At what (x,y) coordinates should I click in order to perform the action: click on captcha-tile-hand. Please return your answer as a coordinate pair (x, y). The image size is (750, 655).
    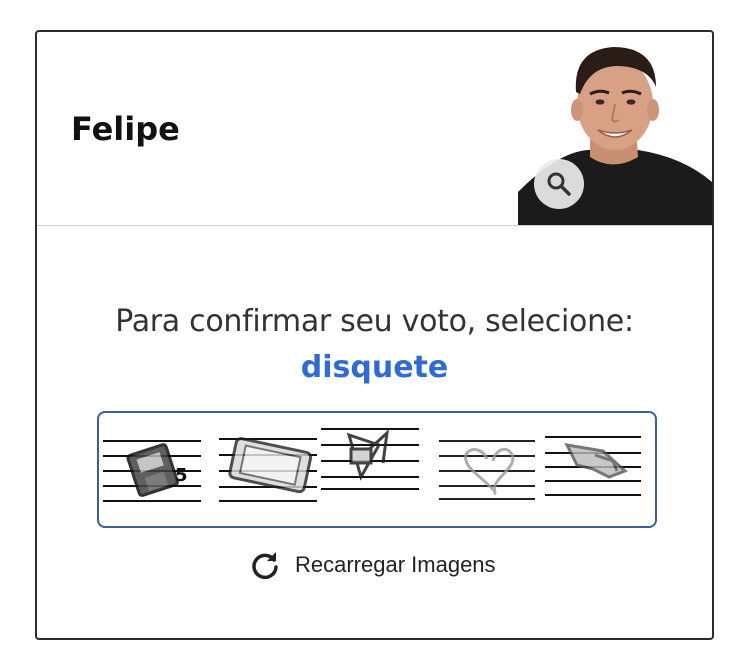
    Looking at the image, I should click on (593, 471).